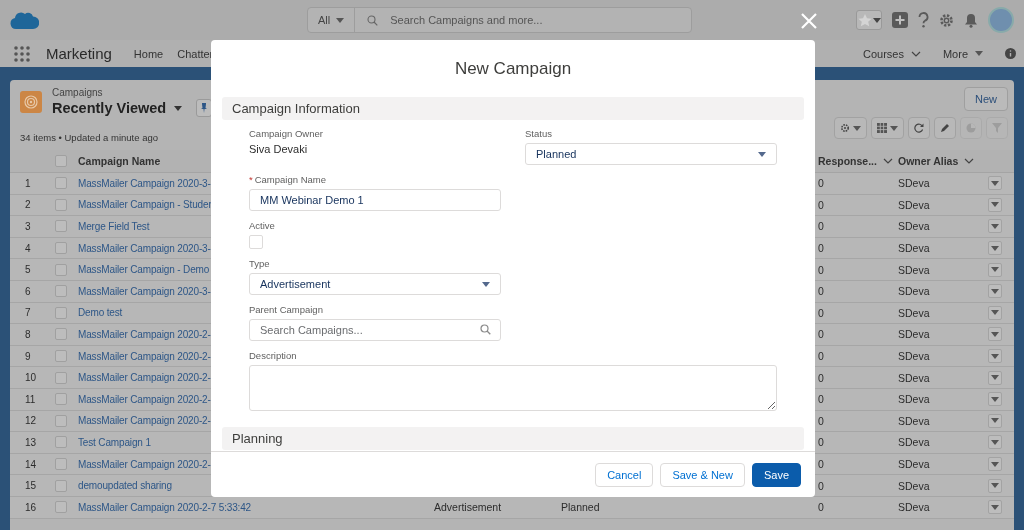 This screenshot has width=1024, height=530. What do you see at coordinates (204, 108) in the screenshot?
I see `pin-button` at bounding box center [204, 108].